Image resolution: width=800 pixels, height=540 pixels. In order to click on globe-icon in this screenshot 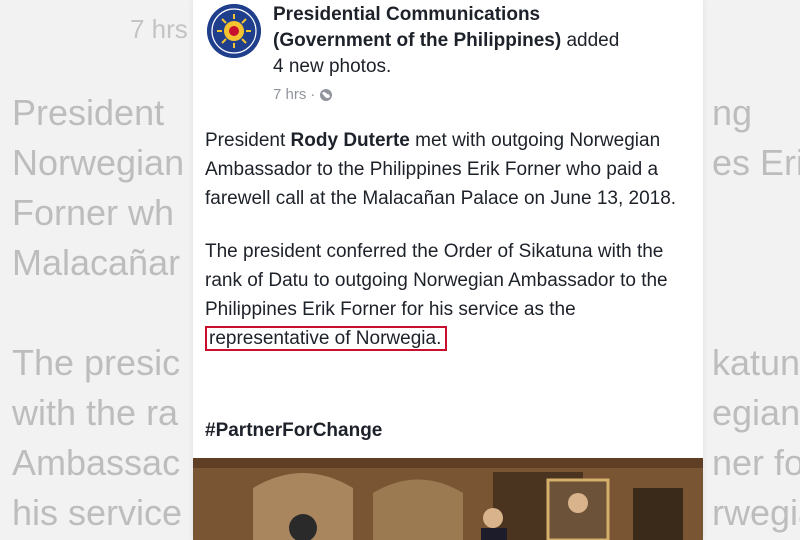, I will do `click(326, 95)`.